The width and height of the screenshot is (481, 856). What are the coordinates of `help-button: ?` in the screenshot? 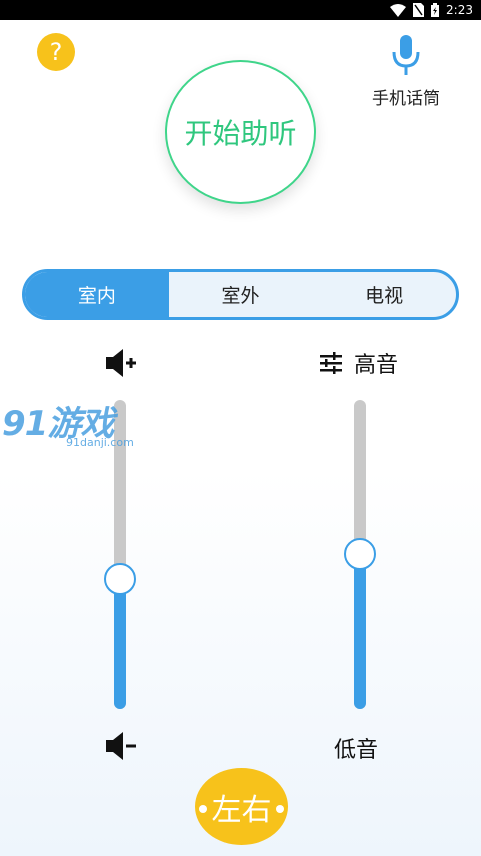 It's located at (56, 52).